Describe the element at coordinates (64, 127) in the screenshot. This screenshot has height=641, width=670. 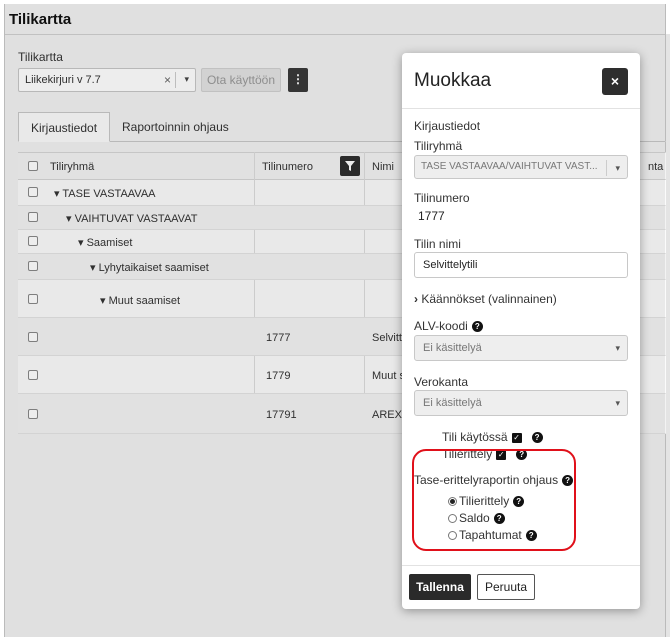
I see `tab-kirjaustiedot: Kirjaustiedot` at that location.